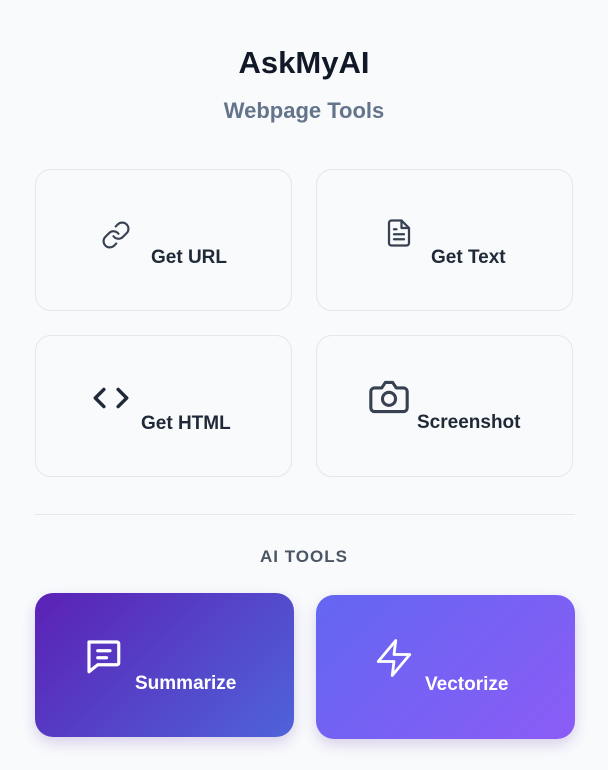 This screenshot has height=770, width=608. I want to click on get-text-label: Get Text, so click(468, 257).